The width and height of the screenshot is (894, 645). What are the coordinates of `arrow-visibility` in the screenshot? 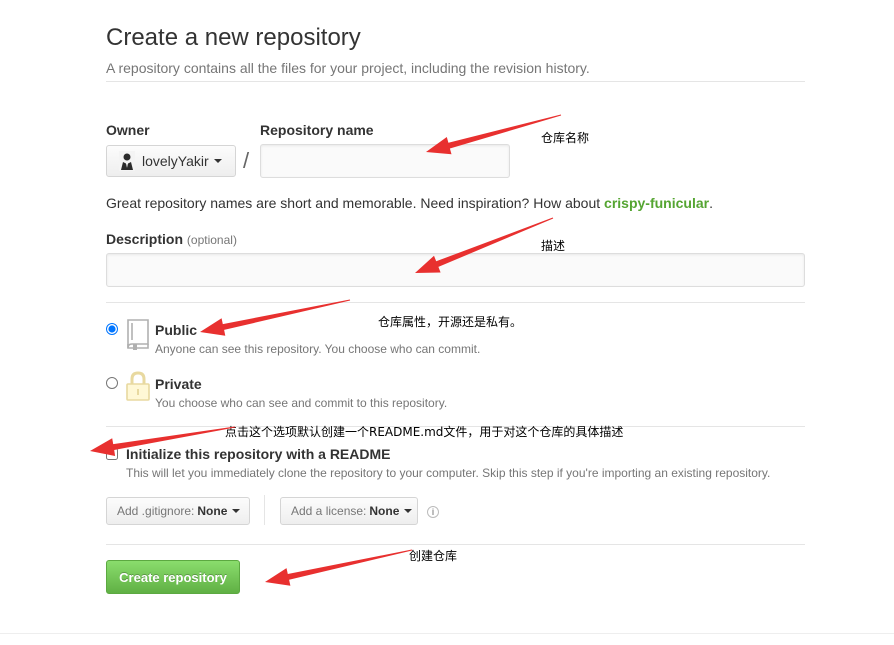 It's located at (275, 317).